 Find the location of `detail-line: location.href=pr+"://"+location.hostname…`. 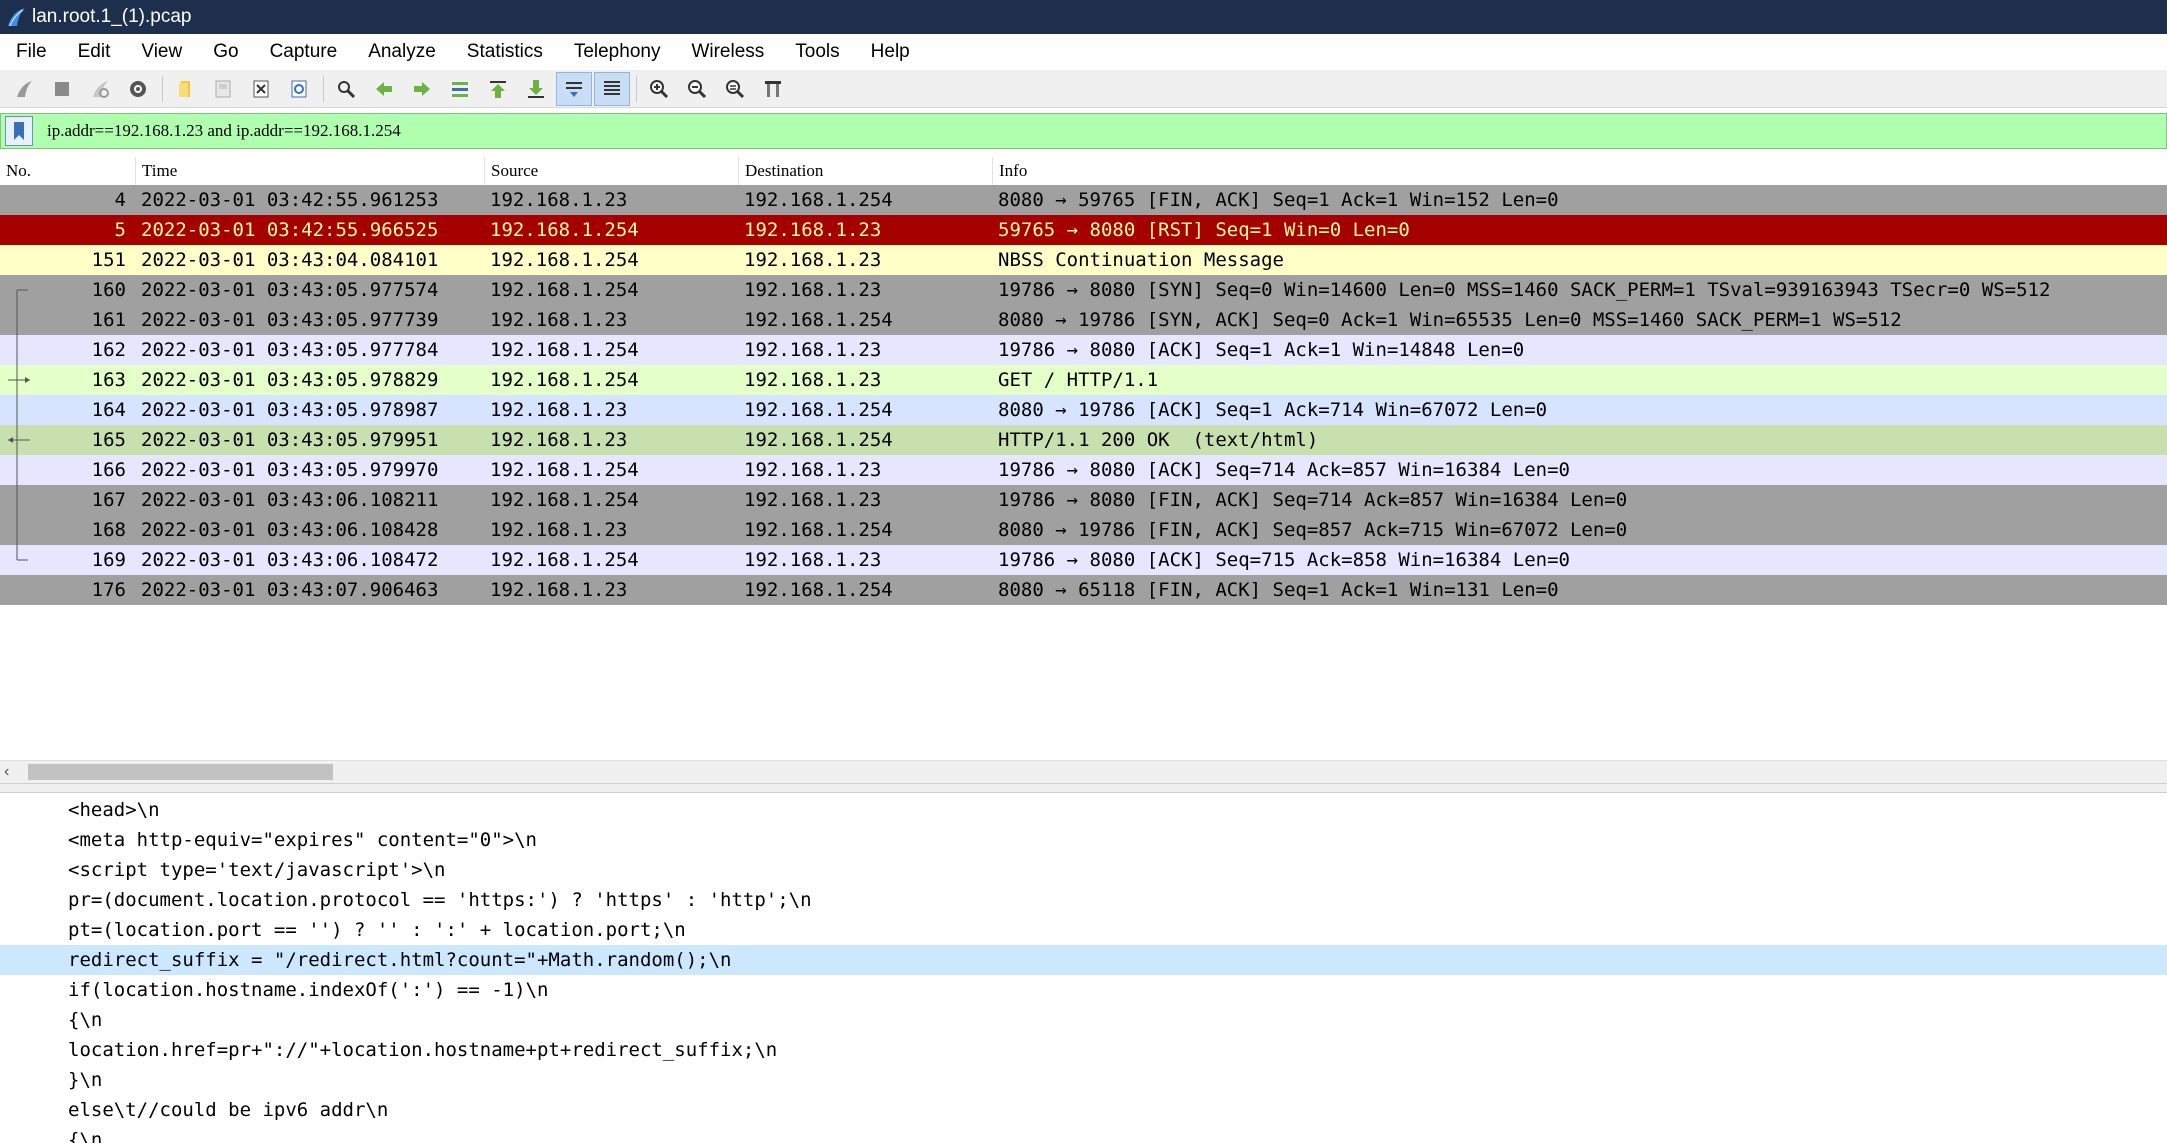

detail-line: location.href=pr+"://"+location.hostname… is located at coordinates (1083, 1050).